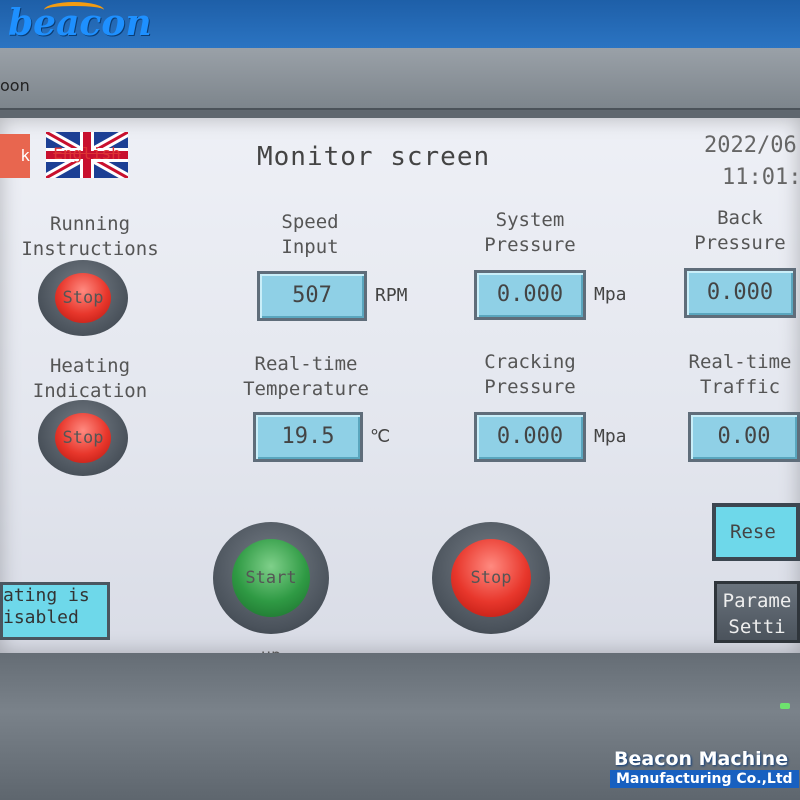  I want to click on speed-label-line2: Input, so click(310, 247).